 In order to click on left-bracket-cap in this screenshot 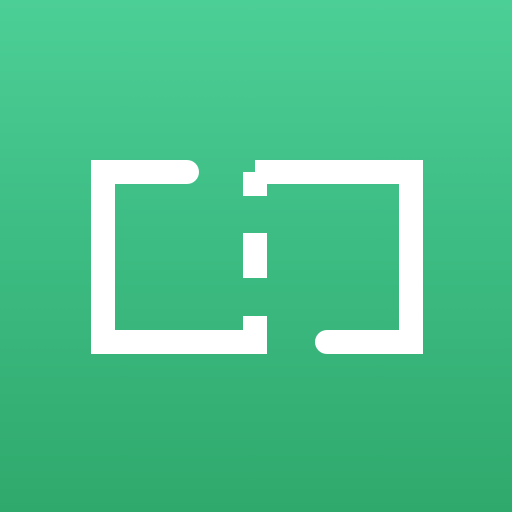, I will do `click(193, 172)`.